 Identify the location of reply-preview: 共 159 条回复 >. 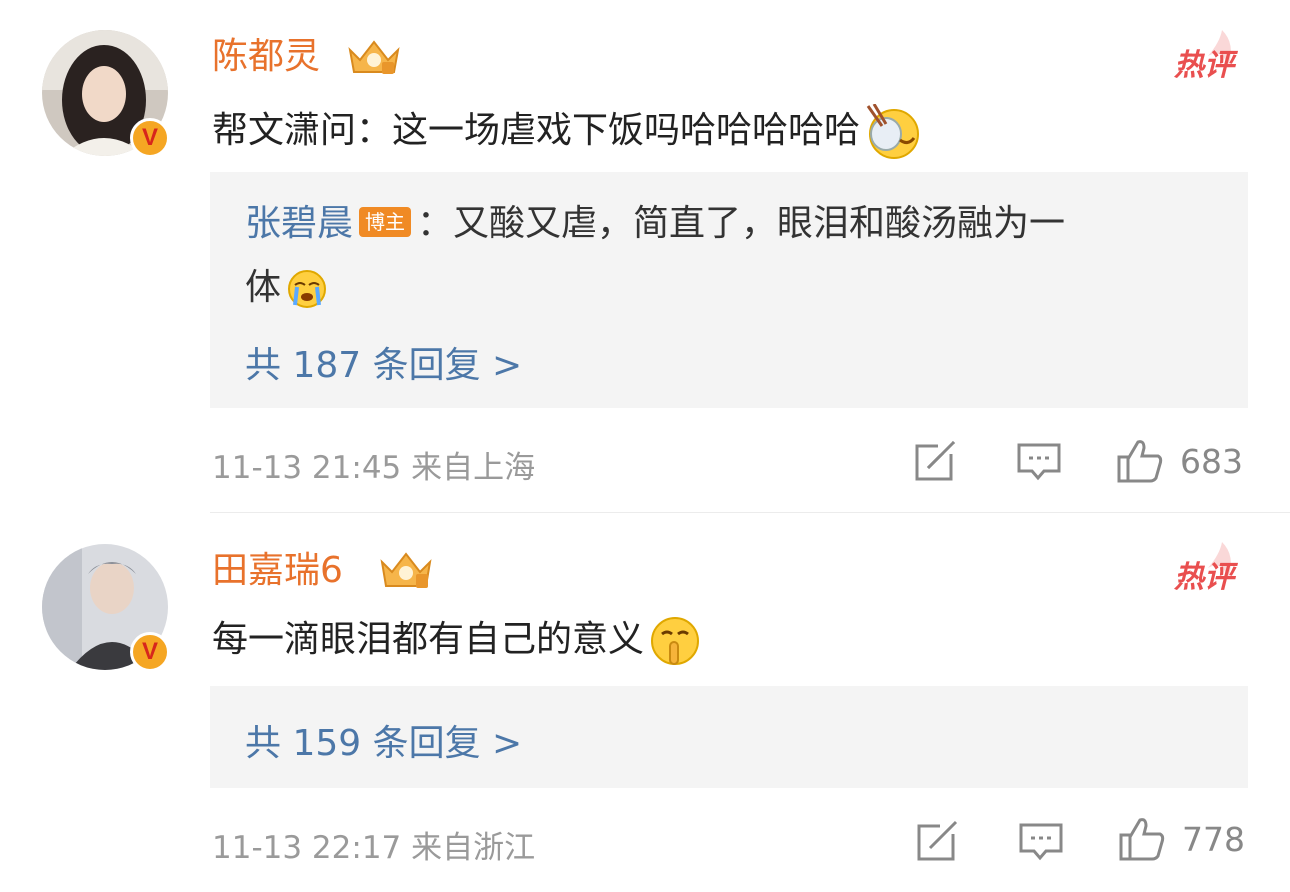
(729, 737).